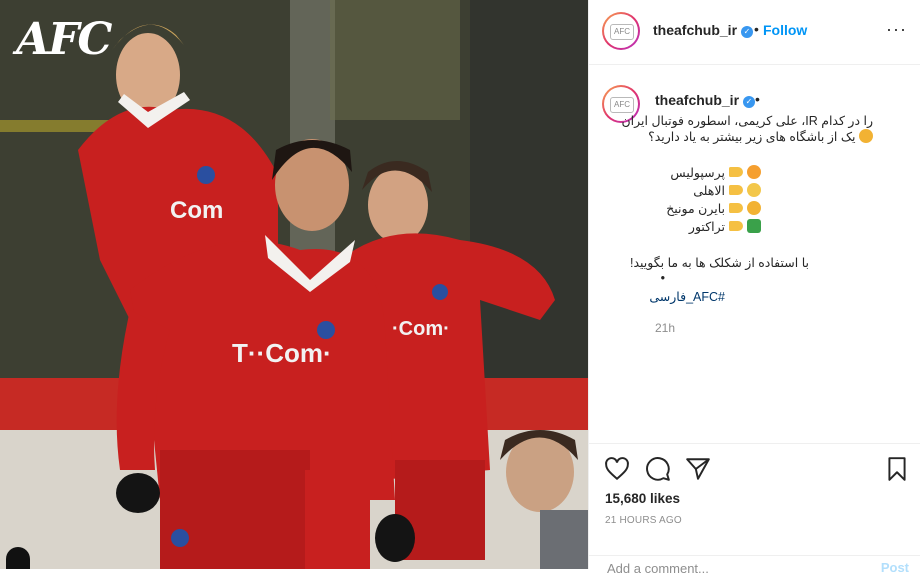 This screenshot has width=920, height=577. What do you see at coordinates (754, 190) in the screenshot?
I see `grin-emoji-icon` at bounding box center [754, 190].